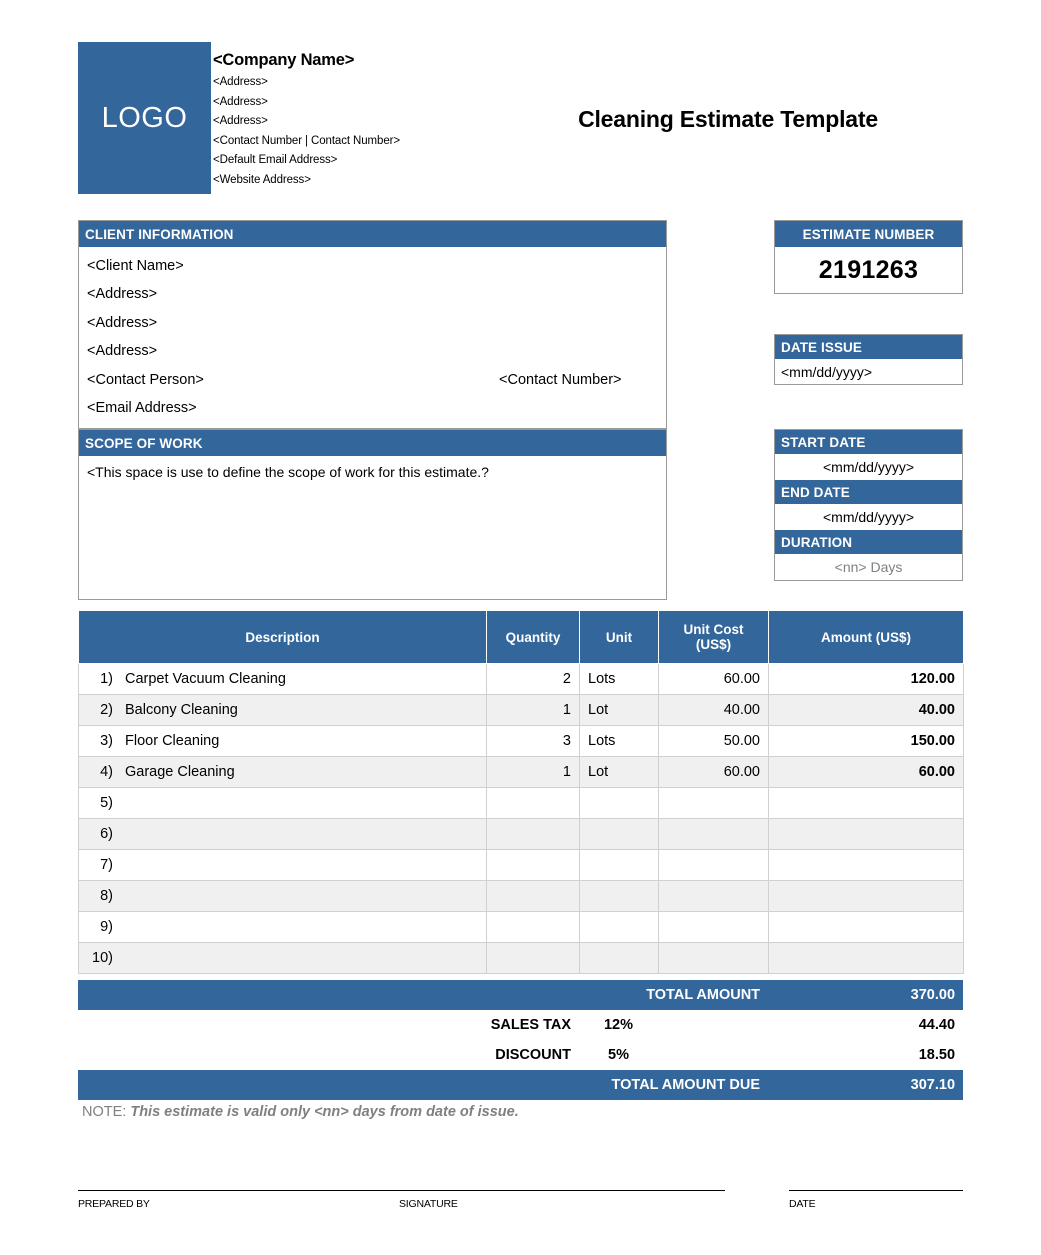  I want to click on cell-amount: 40.00, so click(866, 710).